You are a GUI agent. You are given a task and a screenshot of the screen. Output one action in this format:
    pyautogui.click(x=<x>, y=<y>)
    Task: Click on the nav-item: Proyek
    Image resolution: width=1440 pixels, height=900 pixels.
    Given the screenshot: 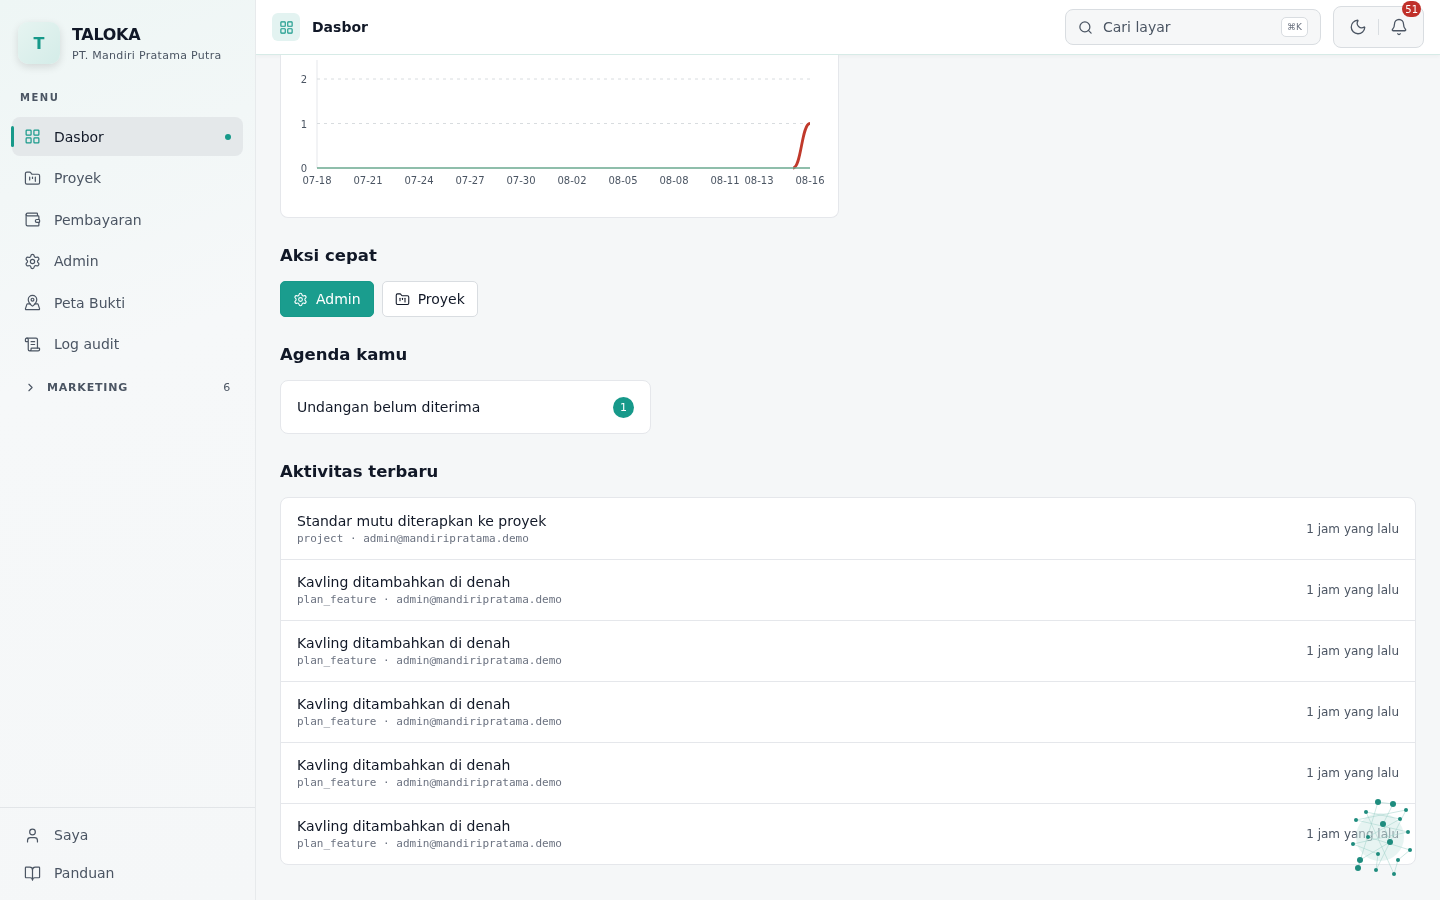 What is the action you would take?
    pyautogui.click(x=127, y=178)
    